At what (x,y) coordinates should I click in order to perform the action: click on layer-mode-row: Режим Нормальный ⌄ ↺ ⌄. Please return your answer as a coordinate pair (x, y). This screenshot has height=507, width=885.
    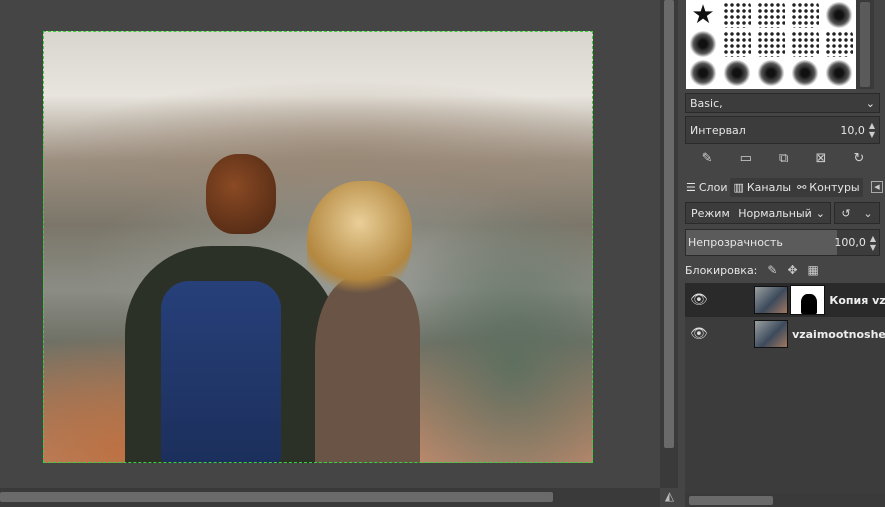
    Looking at the image, I should click on (782, 213).